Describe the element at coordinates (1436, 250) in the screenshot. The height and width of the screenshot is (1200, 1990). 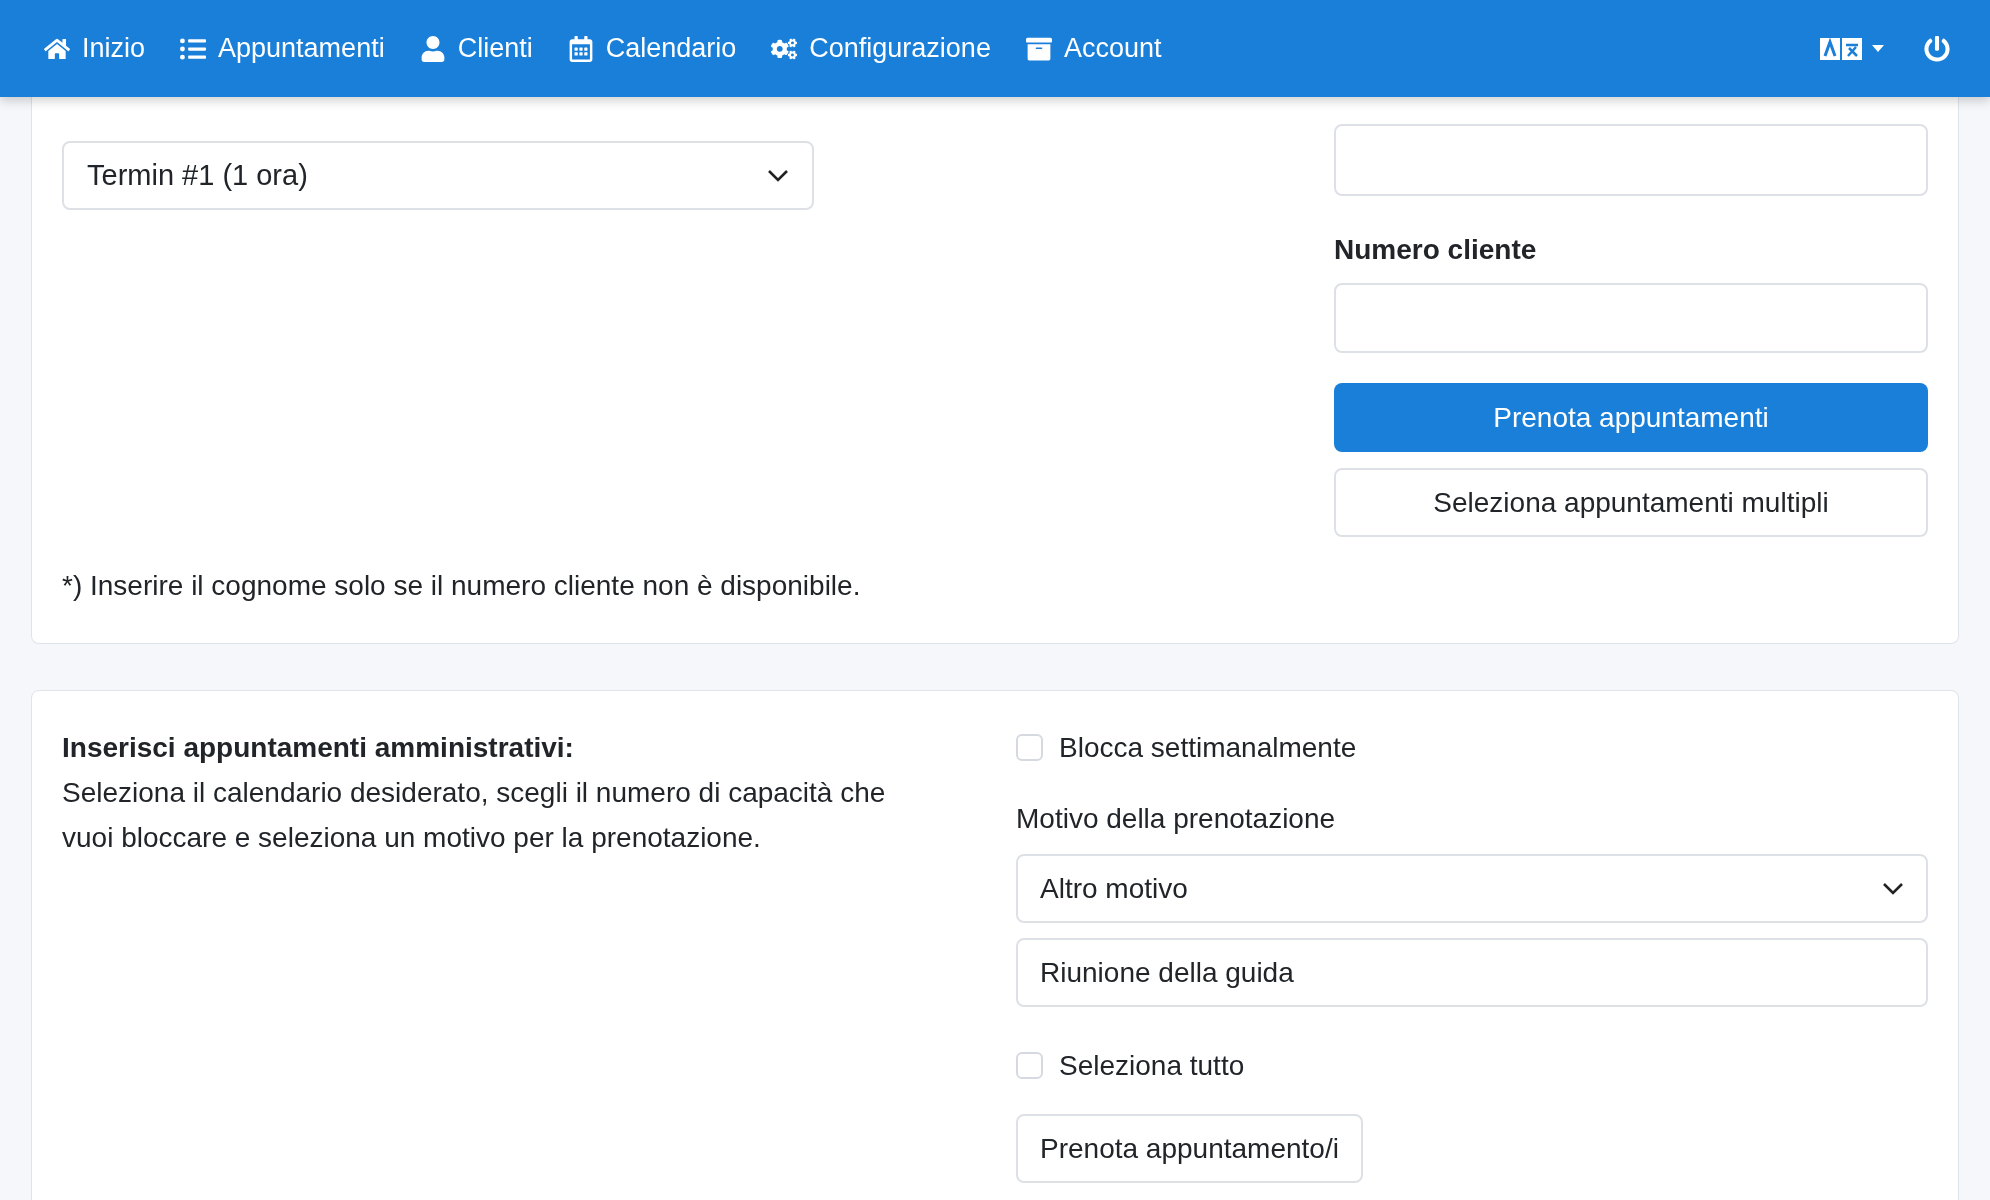
I see `field-label: Numero cliente` at that location.